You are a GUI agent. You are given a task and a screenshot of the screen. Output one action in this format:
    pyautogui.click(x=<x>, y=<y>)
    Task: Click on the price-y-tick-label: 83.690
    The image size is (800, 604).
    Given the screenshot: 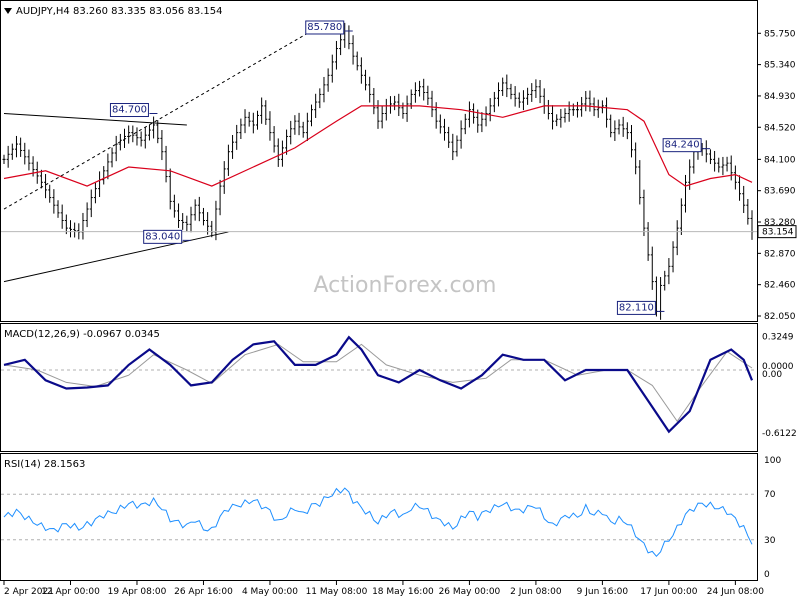 What is the action you would take?
    pyautogui.click(x=780, y=192)
    